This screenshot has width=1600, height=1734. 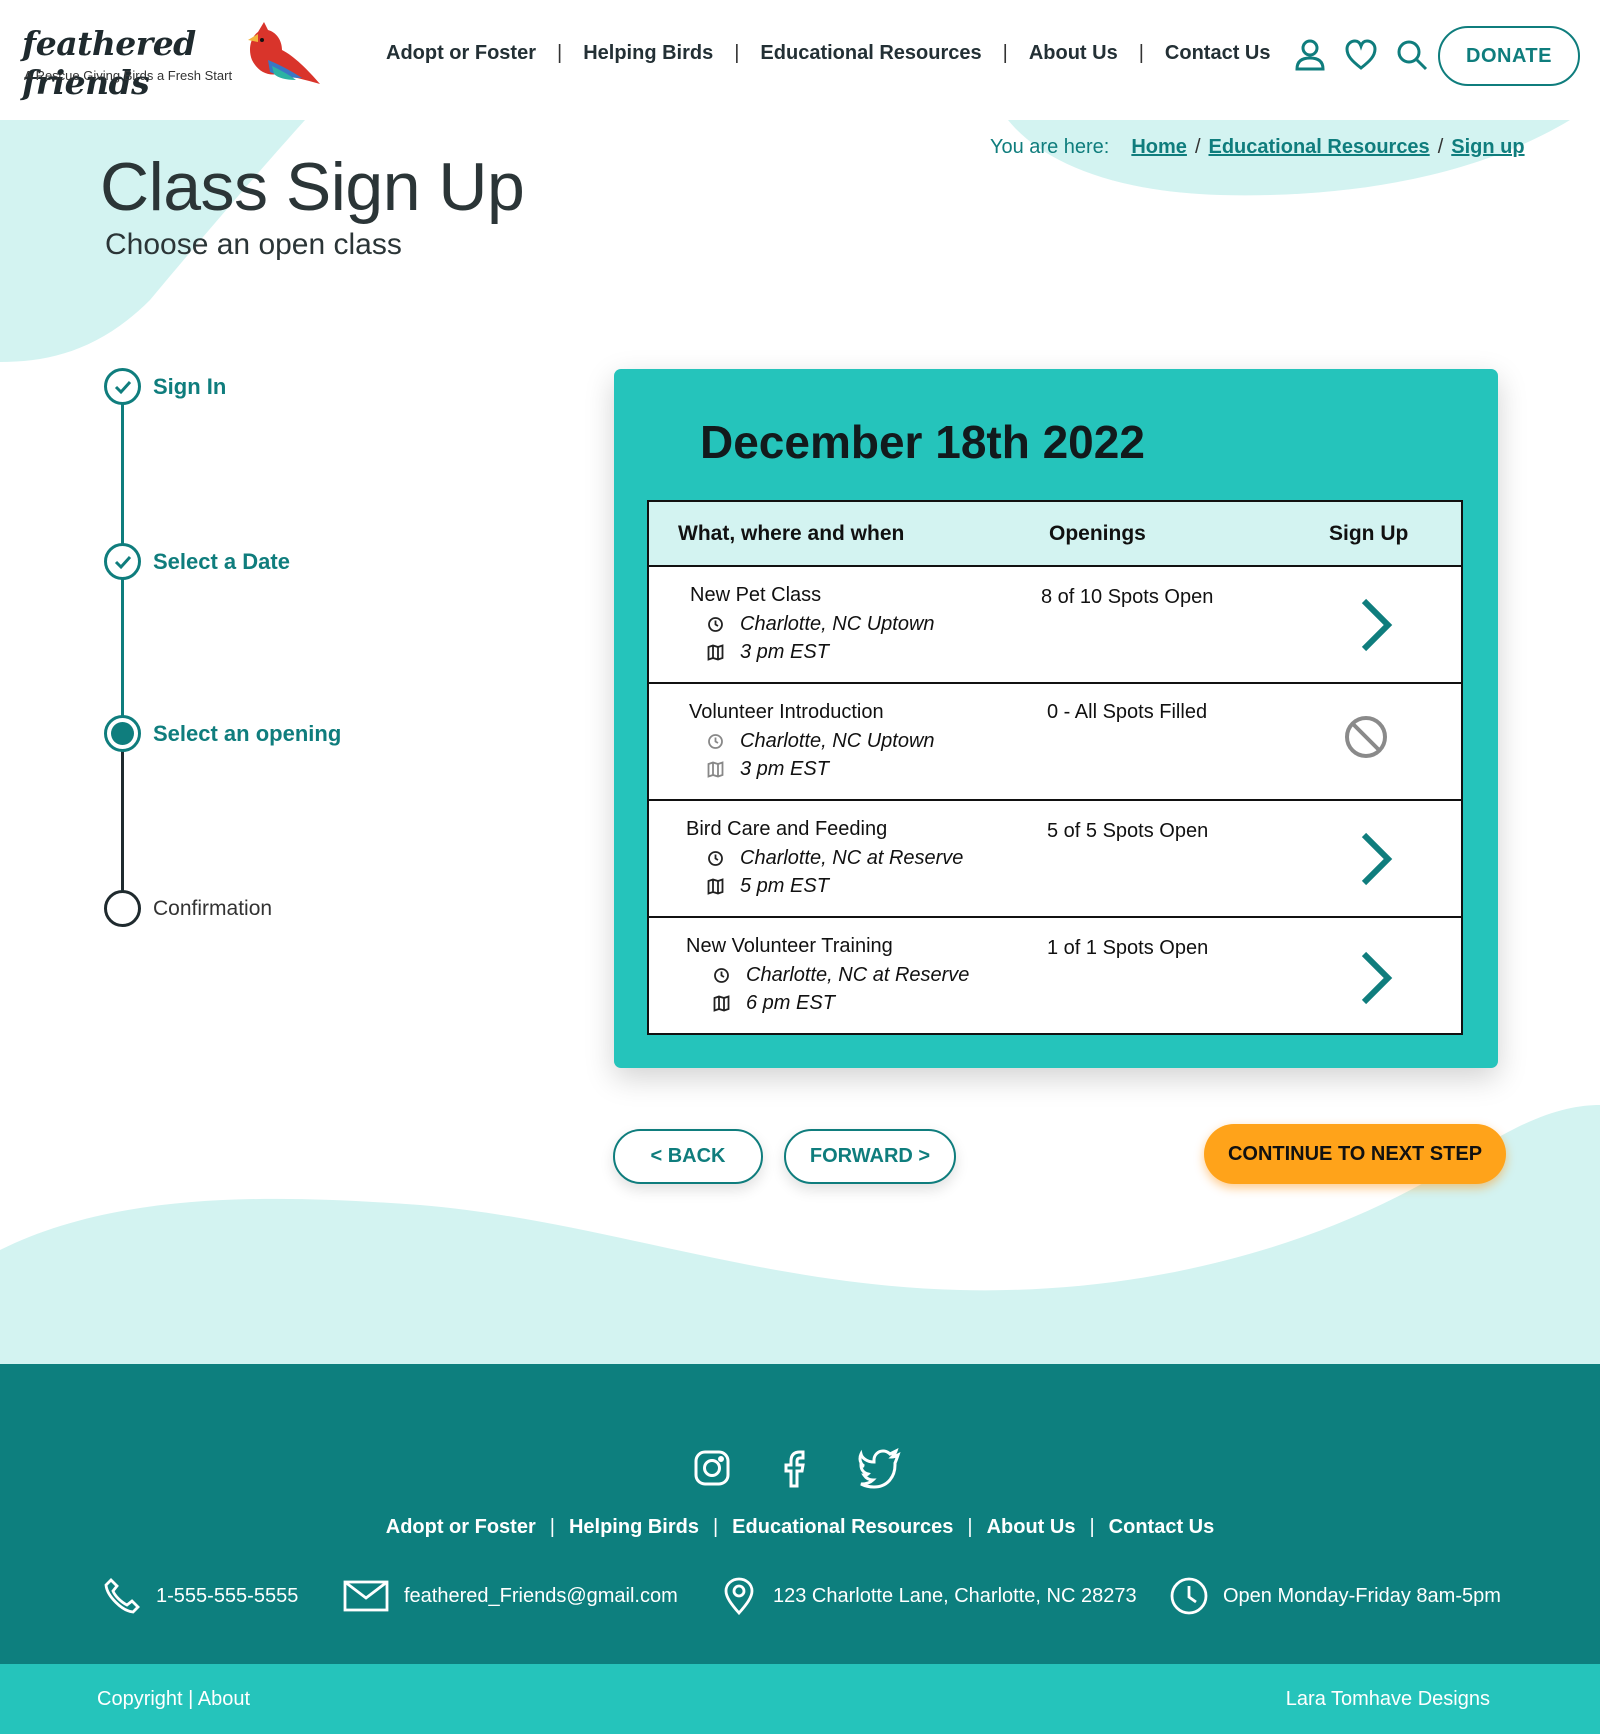 I want to click on step-confirmation: Confirmation, so click(x=188, y=908).